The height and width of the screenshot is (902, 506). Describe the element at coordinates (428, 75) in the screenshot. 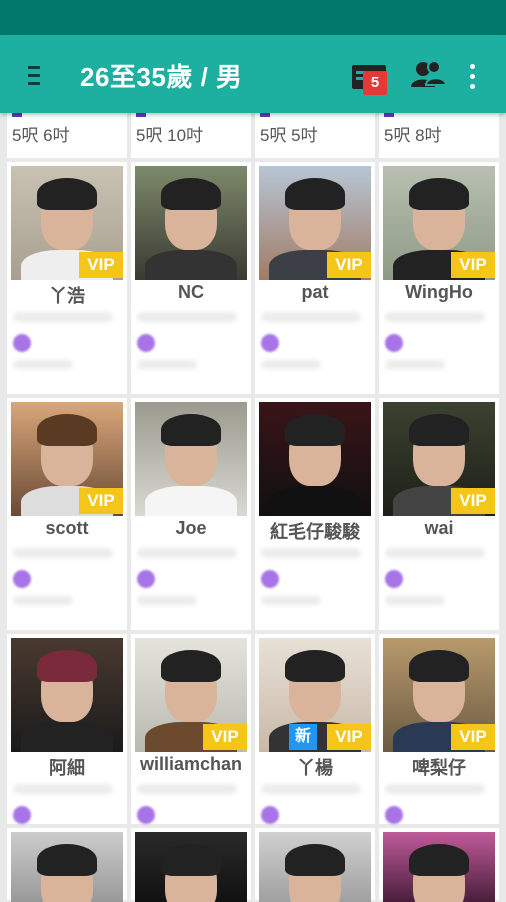

I see `friends-icon` at that location.